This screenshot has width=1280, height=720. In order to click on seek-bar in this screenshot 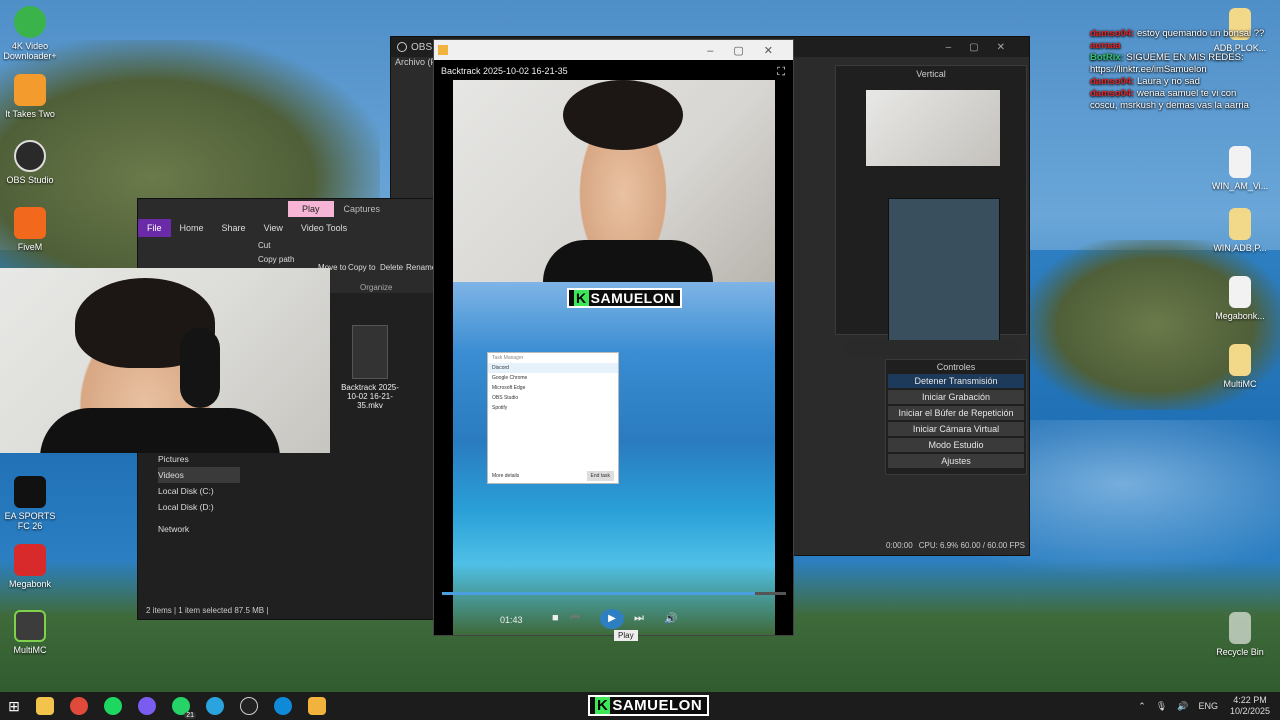, I will do `click(614, 593)`.